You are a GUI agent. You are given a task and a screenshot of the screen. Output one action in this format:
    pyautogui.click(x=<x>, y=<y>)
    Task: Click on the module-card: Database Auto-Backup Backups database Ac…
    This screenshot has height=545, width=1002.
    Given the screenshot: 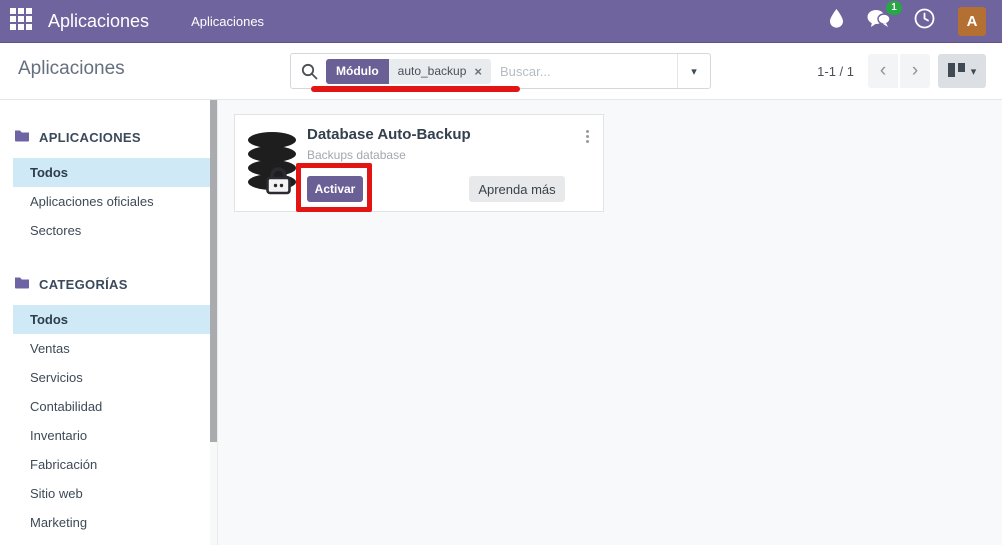 What is the action you would take?
    pyautogui.click(x=419, y=163)
    